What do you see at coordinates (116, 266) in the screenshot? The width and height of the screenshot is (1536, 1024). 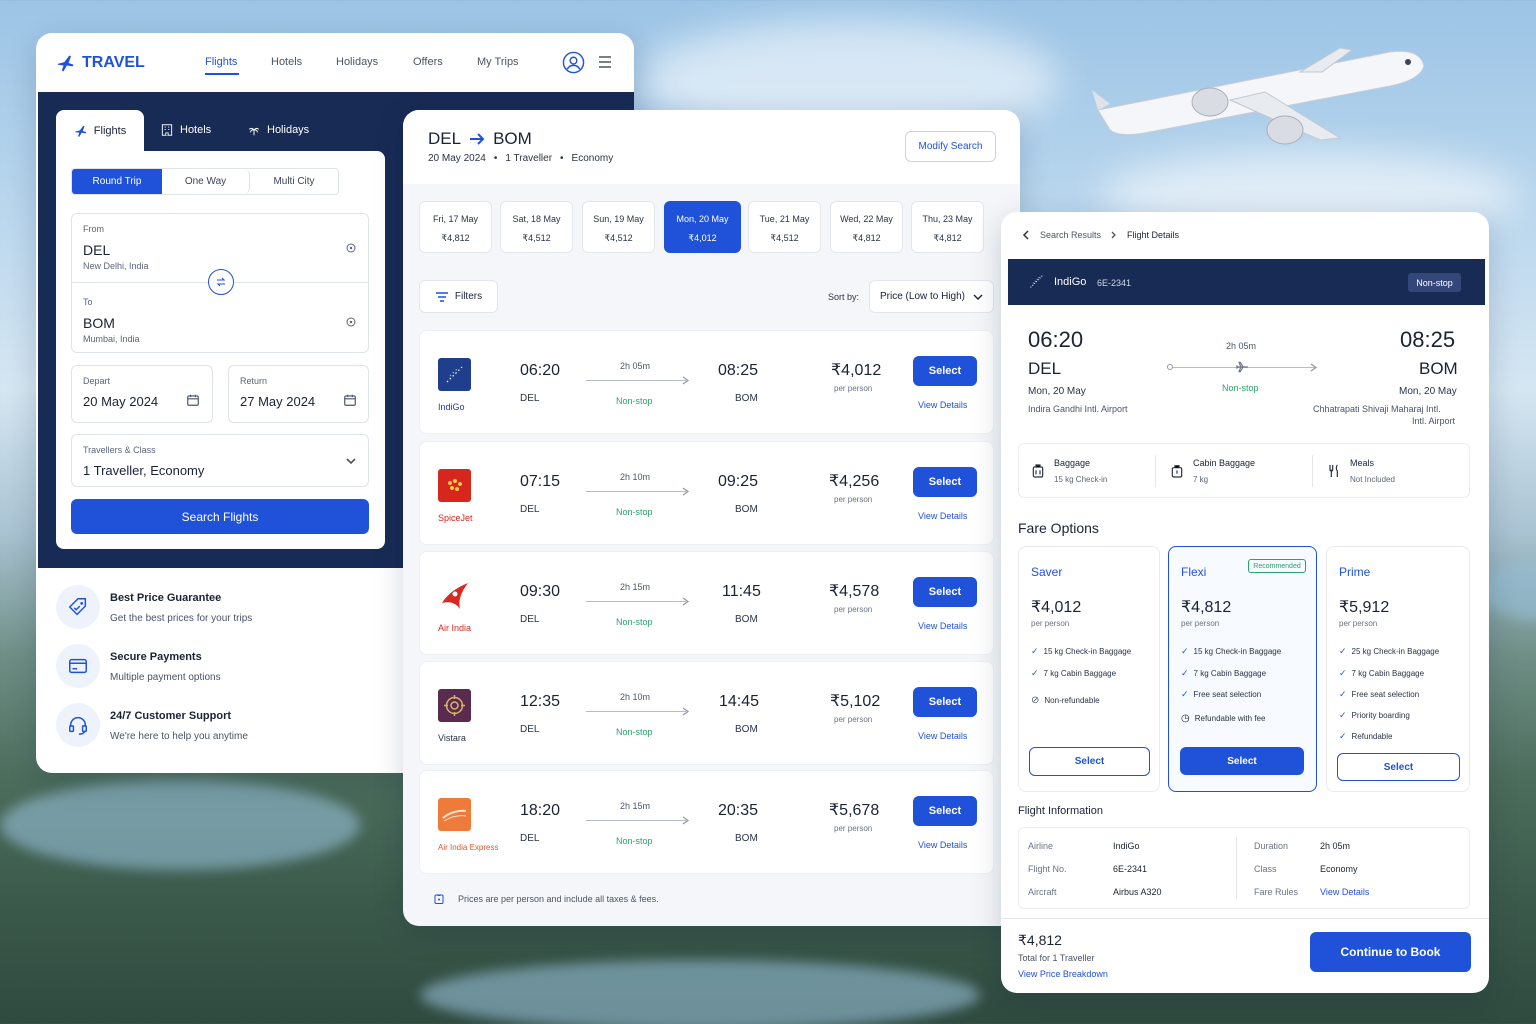 I see `from-city: New Delhi, India` at bounding box center [116, 266].